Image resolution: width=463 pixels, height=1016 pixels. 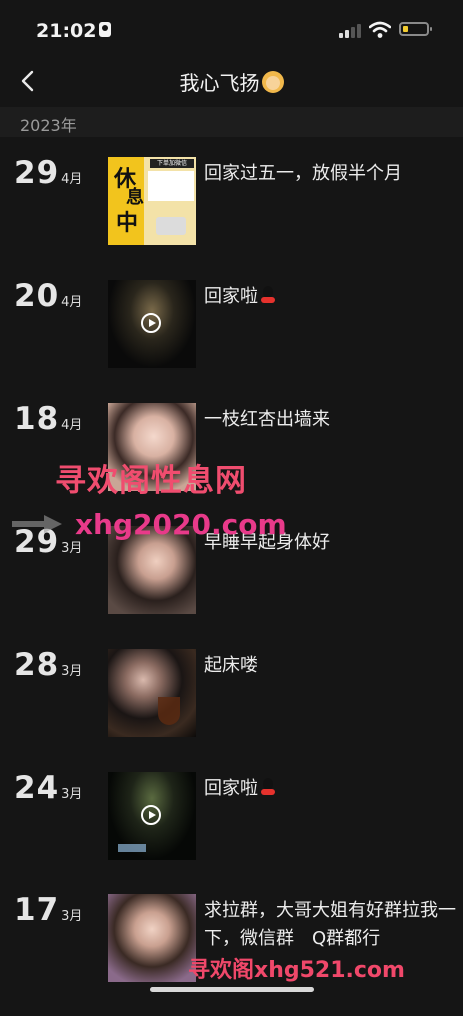 What do you see at coordinates (232, 989) in the screenshot?
I see `home-indicator` at bounding box center [232, 989].